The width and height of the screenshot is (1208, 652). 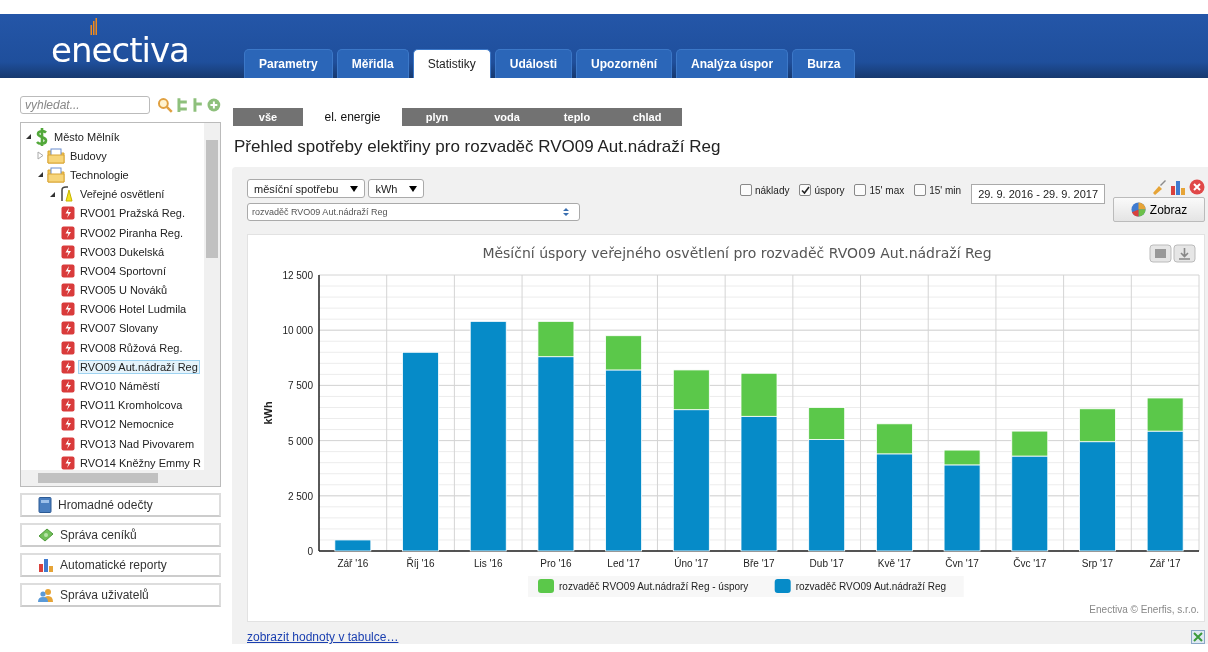 What do you see at coordinates (451, 63) in the screenshot?
I see `nav-tab: Statistiky` at bounding box center [451, 63].